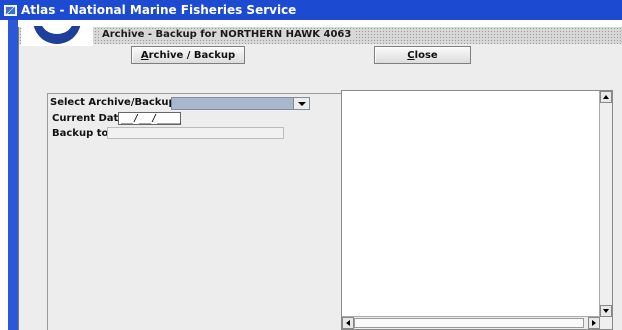 This screenshot has height=330, width=622. I want to click on close-button: Close, so click(422, 55).